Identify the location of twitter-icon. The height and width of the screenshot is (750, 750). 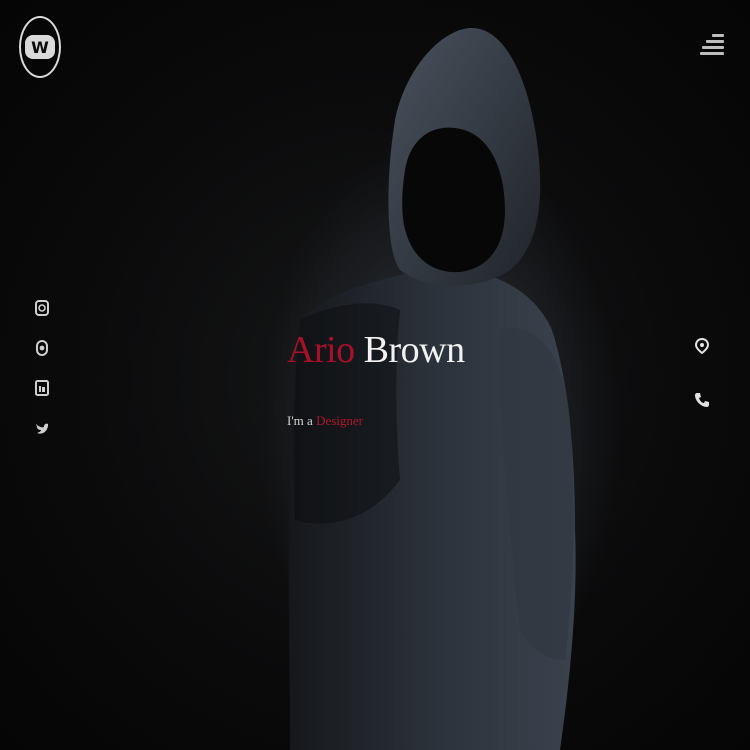
(42, 428).